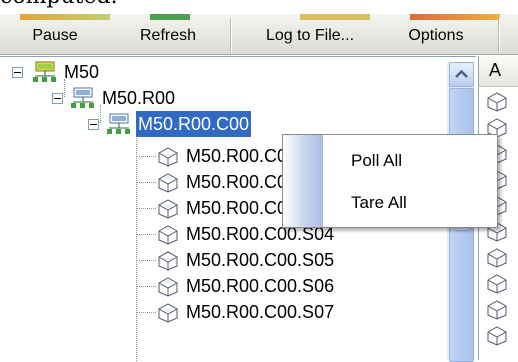 The image size is (518, 362). Describe the element at coordinates (436, 36) in the screenshot. I see `options-button: Options` at that location.